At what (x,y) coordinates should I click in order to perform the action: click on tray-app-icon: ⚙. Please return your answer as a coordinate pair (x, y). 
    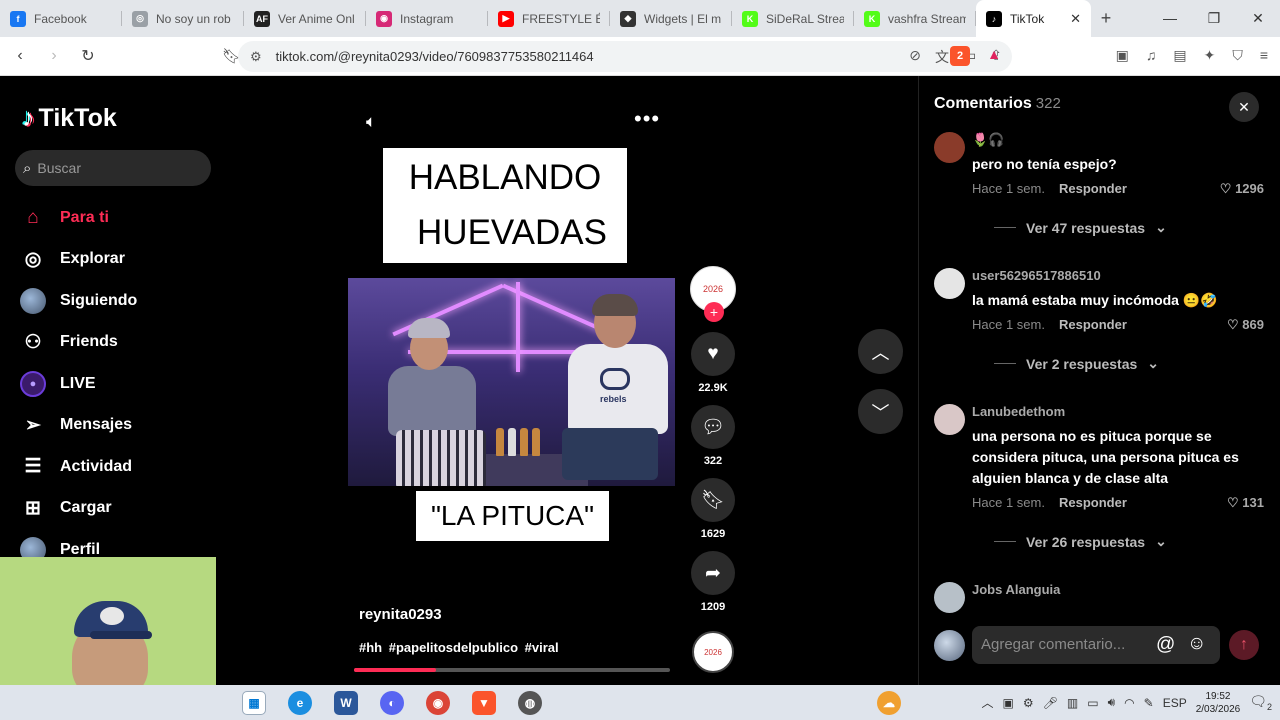
    Looking at the image, I should click on (1028, 703).